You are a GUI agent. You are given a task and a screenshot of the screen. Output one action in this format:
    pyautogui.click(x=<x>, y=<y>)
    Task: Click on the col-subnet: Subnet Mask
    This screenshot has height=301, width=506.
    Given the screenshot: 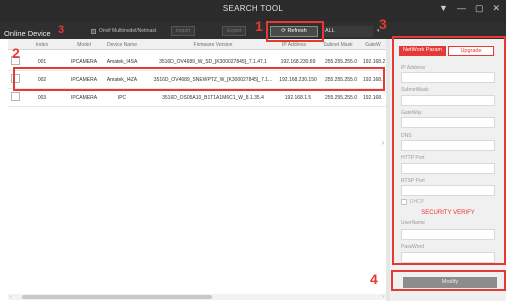 What is the action you would take?
    pyautogui.click(x=338, y=45)
    